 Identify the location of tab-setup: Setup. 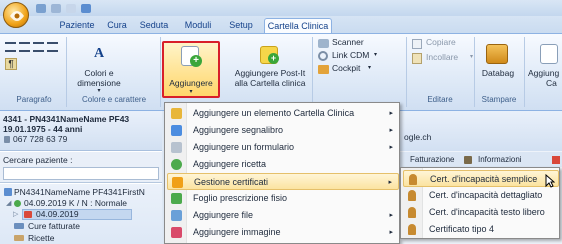
(241, 26).